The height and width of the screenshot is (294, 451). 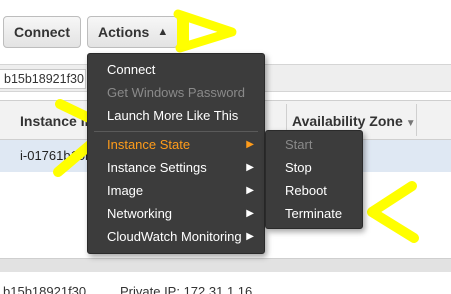 What do you see at coordinates (173, 115) in the screenshot?
I see `menu-item-label: Launch More Like This` at bounding box center [173, 115].